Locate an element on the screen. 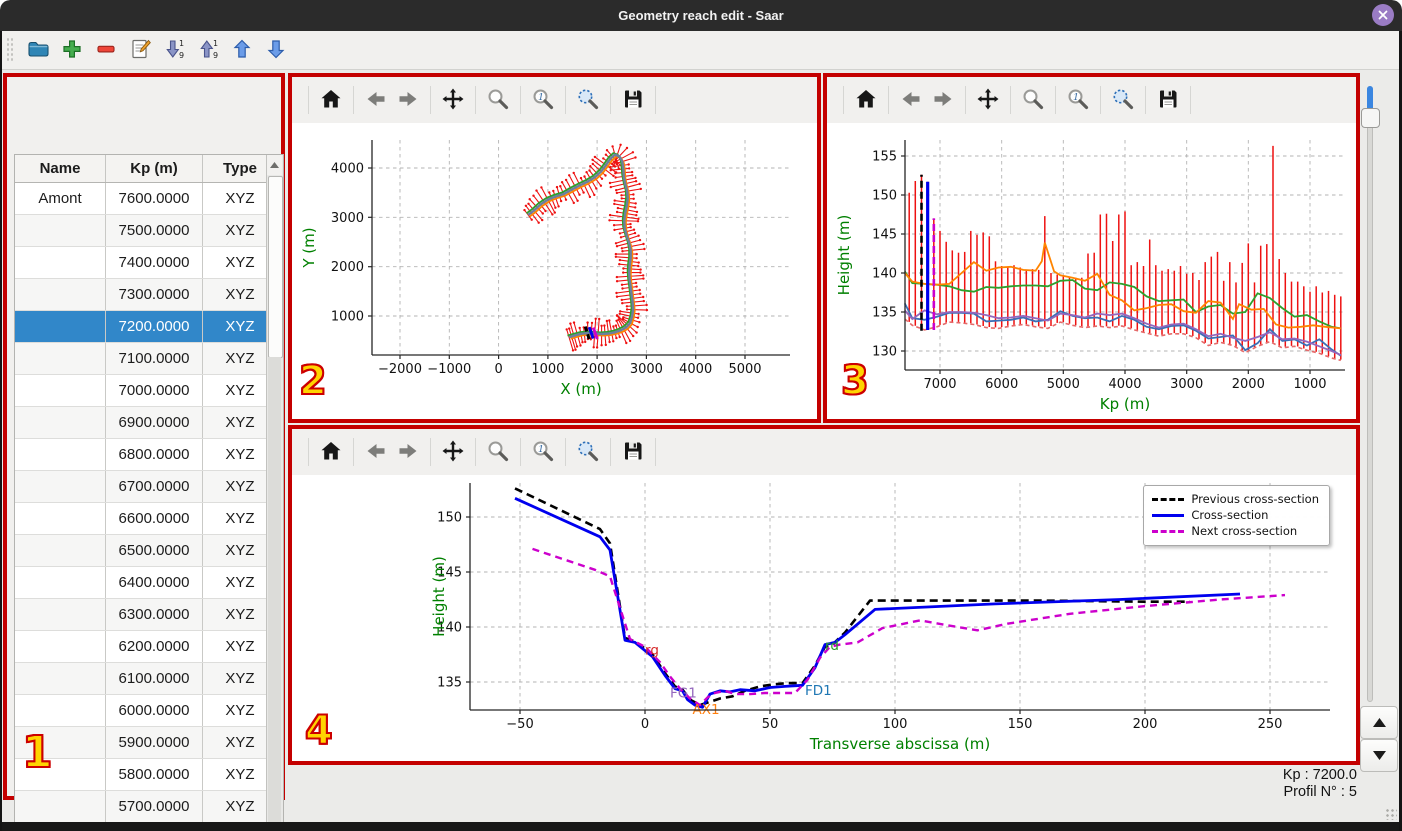 The height and width of the screenshot is (831, 1402). profile-slider-handle is located at coordinates (1370, 118).